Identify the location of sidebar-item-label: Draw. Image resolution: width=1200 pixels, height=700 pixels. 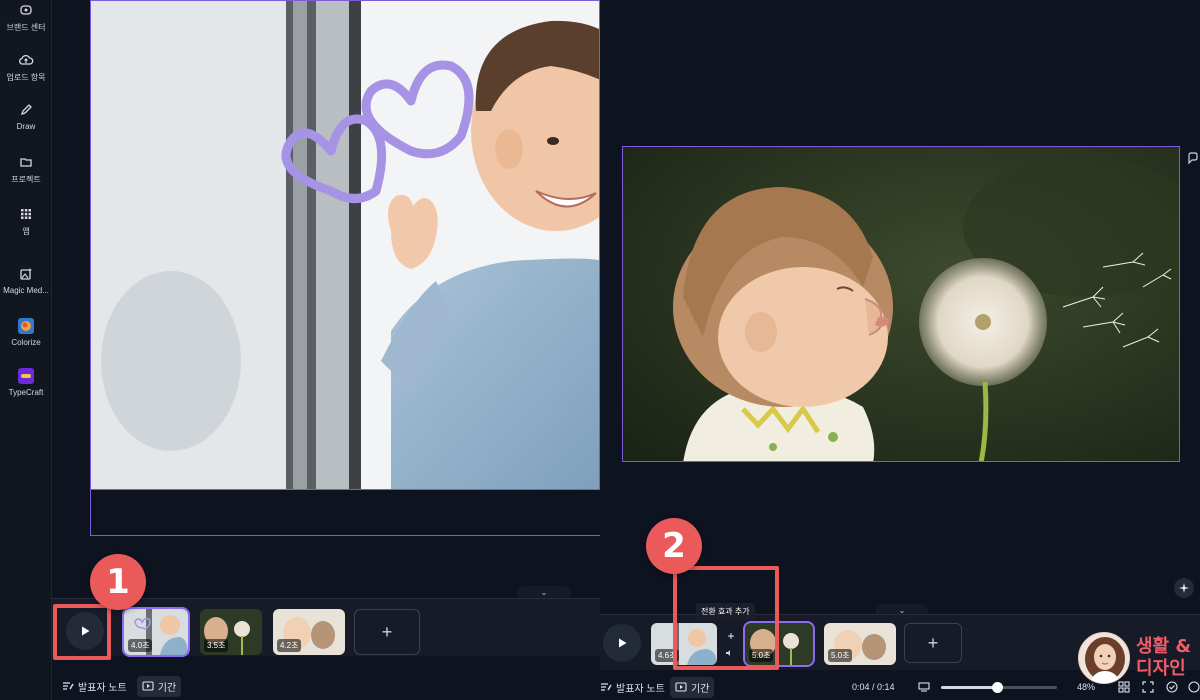
(26, 126).